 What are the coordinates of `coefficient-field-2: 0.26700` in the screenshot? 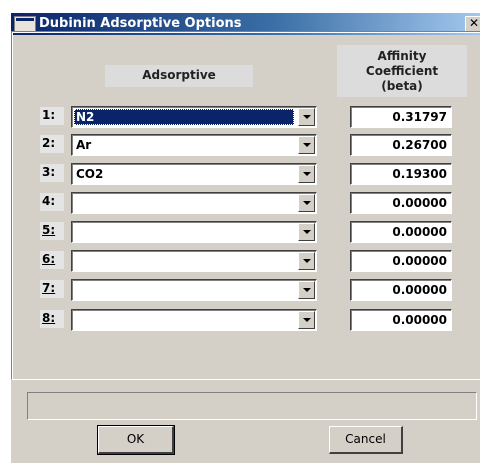 It's located at (401, 145).